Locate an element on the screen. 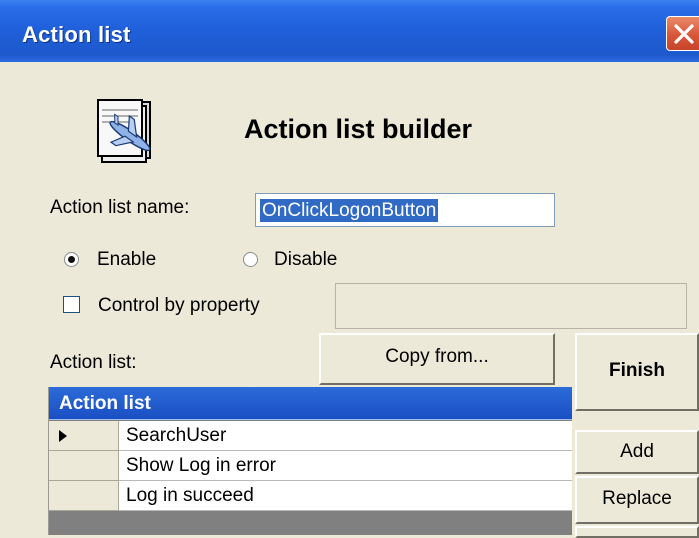 The image size is (699, 538). next-button-partial is located at coordinates (637, 532).